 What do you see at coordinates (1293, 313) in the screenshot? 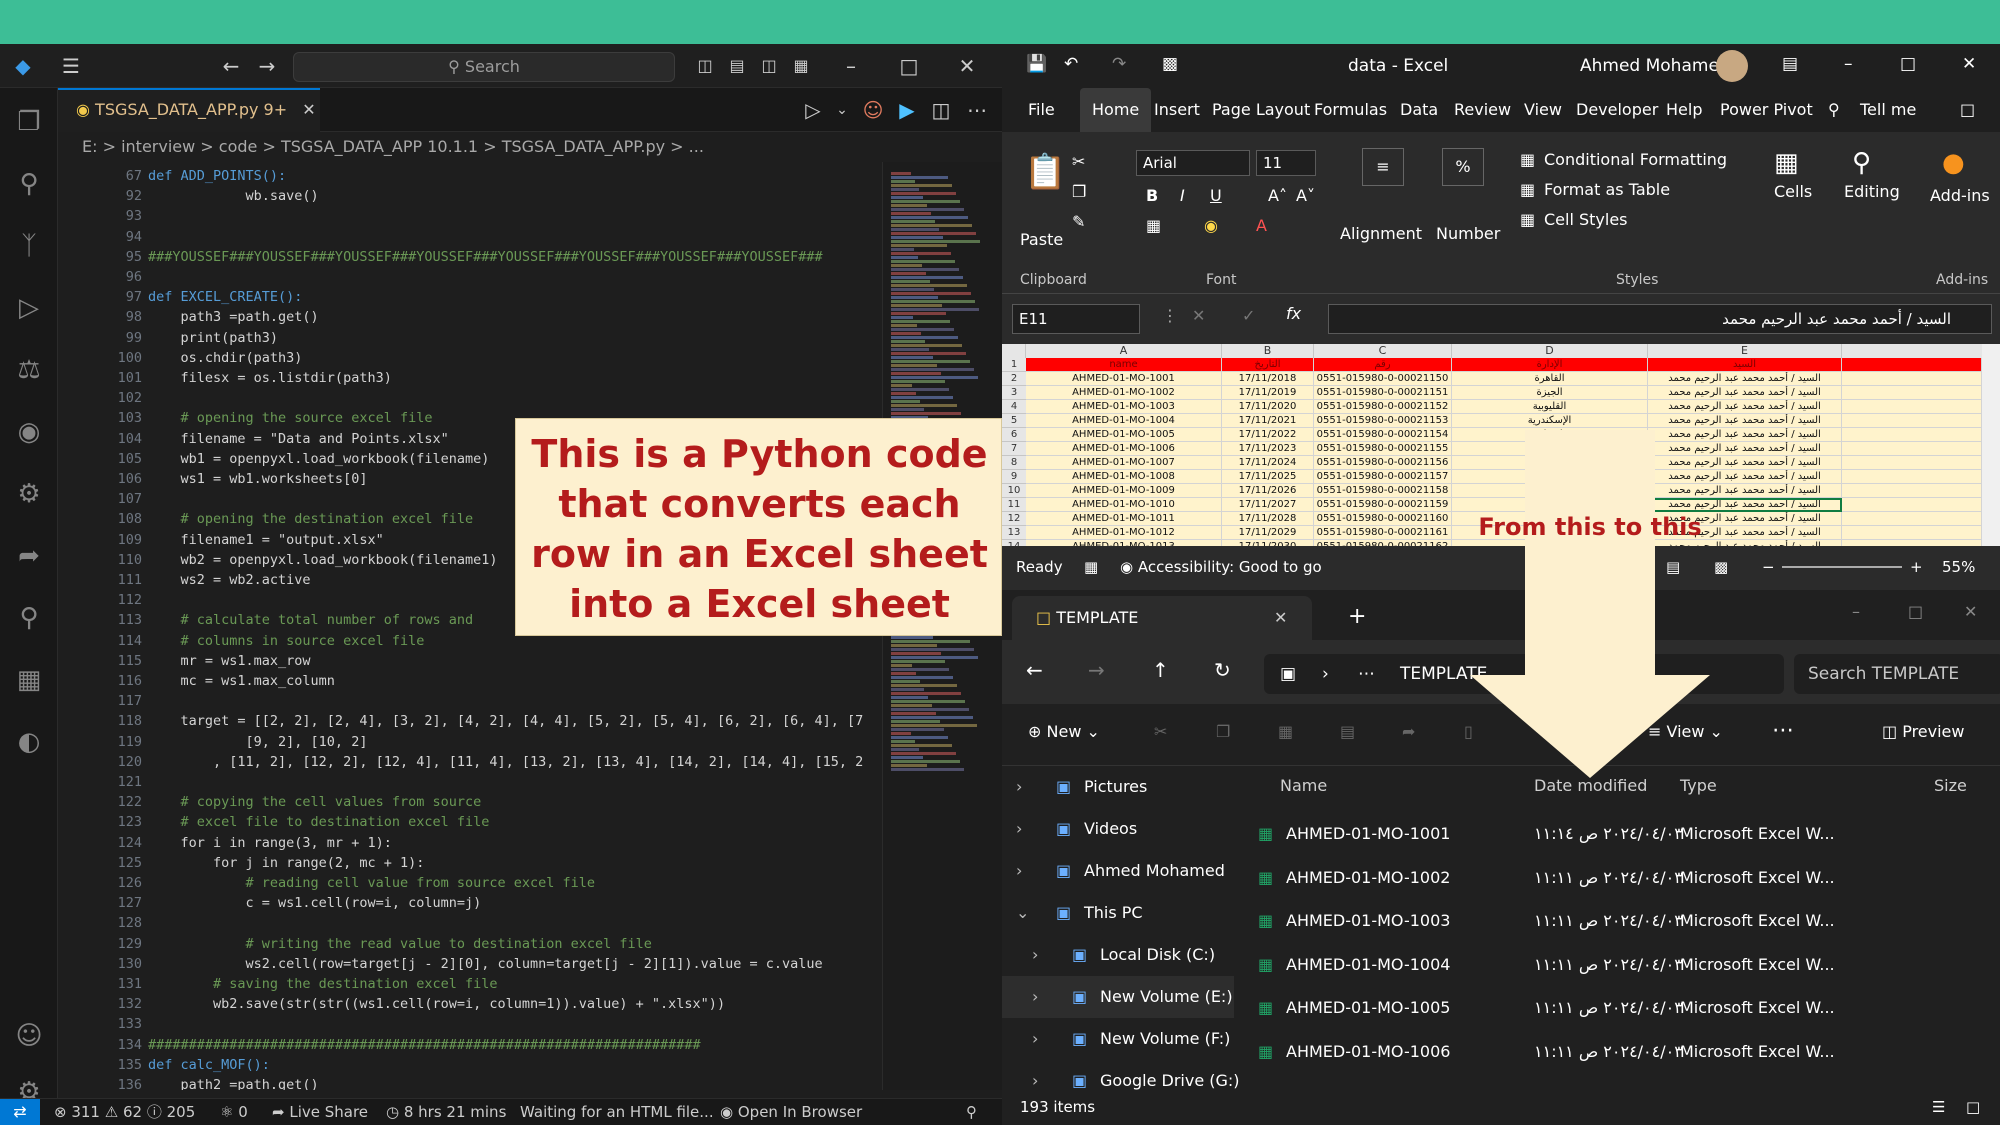
I see `insert-function-icon: fx` at bounding box center [1293, 313].